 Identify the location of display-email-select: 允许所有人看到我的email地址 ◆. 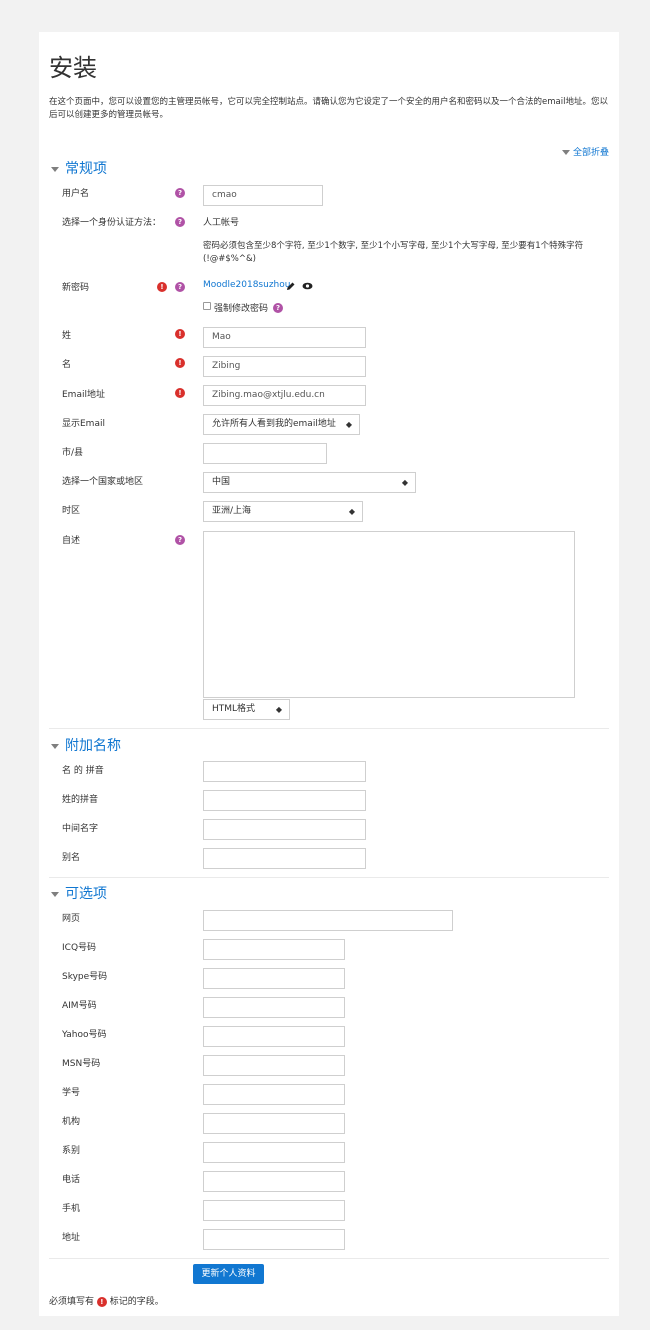
(281, 424).